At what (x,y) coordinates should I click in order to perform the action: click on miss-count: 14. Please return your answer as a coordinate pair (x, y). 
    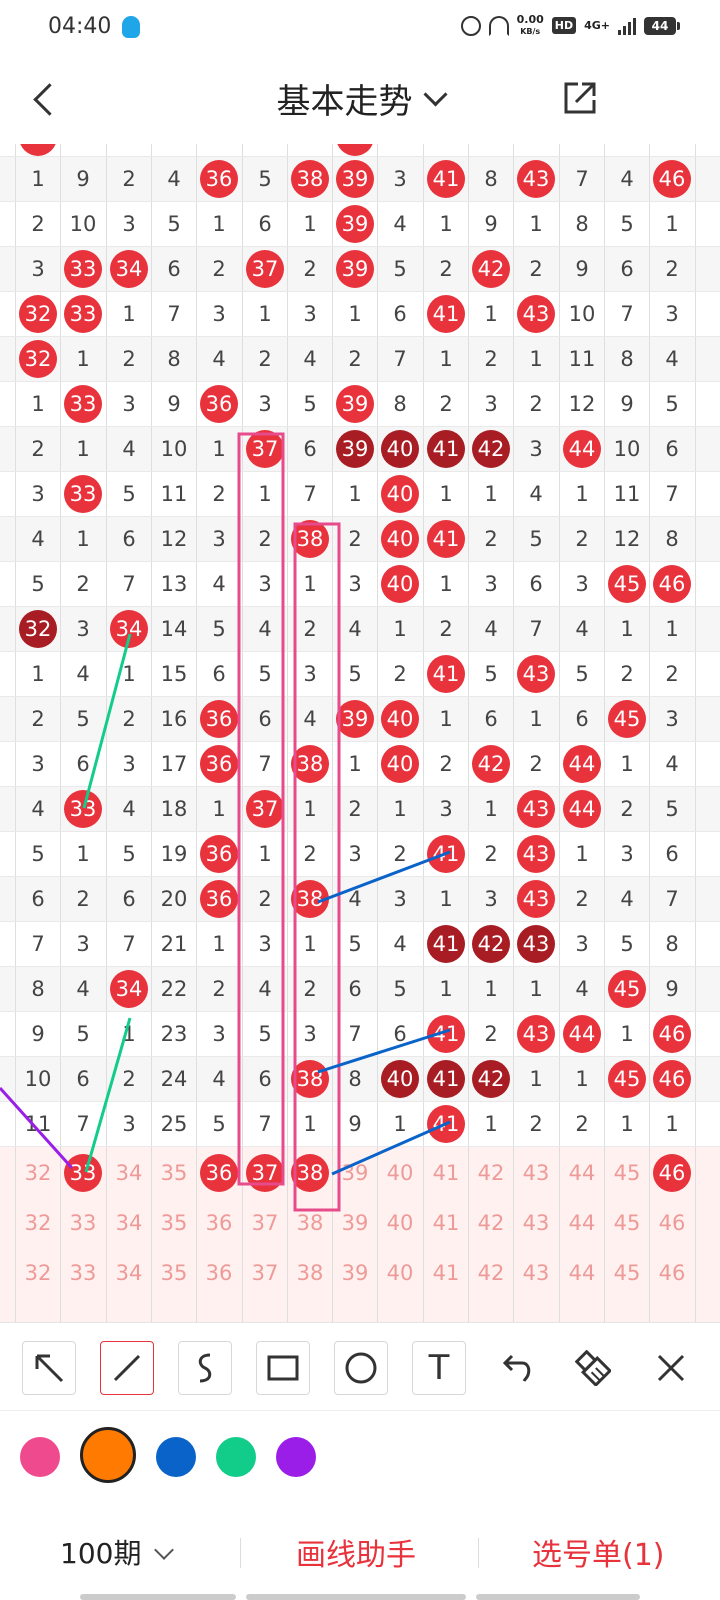
    Looking at the image, I should click on (174, 629).